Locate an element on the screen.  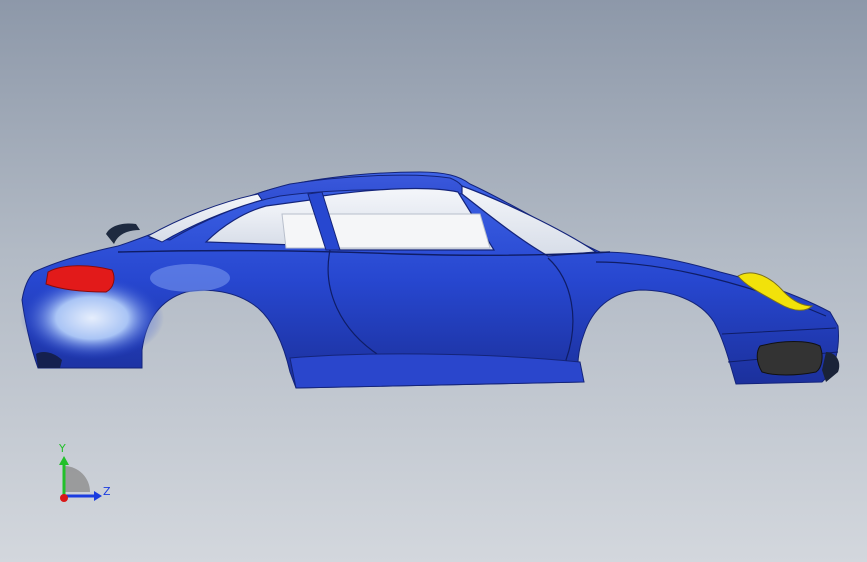
coordinate-triad-icon: Y Z is located at coordinates (84, 472).